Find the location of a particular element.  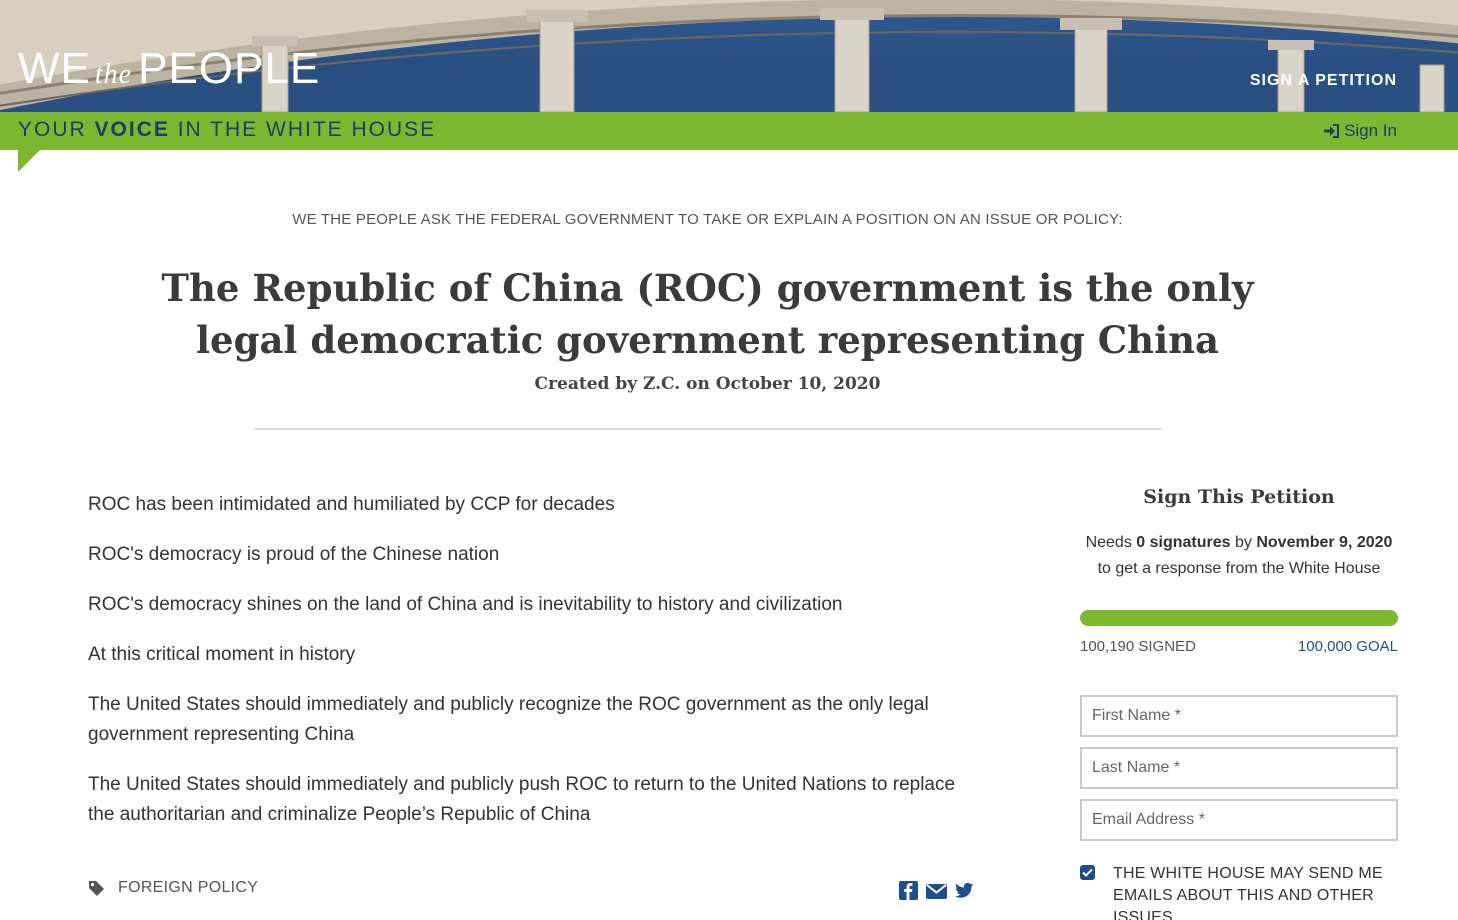

petition-paragraph: At this critical moment in history is located at coordinates (222, 654).